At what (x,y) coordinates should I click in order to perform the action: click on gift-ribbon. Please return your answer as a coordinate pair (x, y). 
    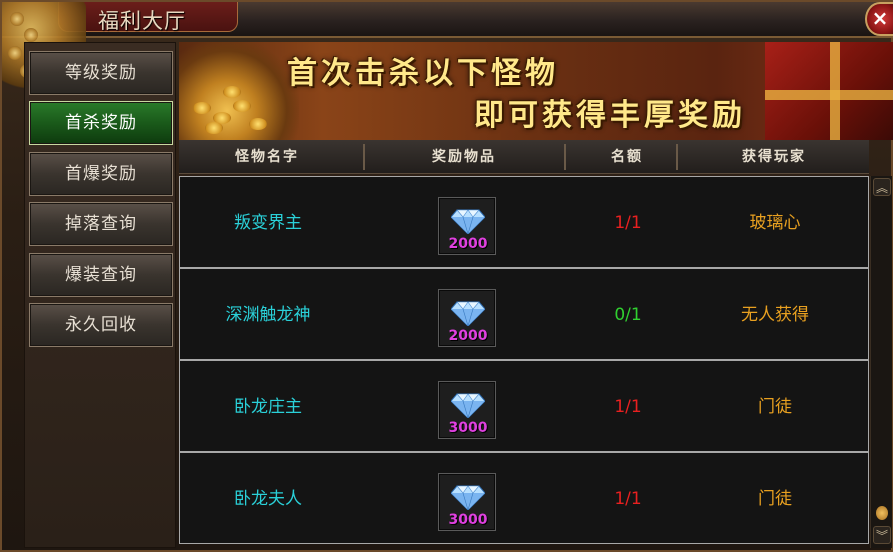
    Looking at the image, I should click on (829, 95).